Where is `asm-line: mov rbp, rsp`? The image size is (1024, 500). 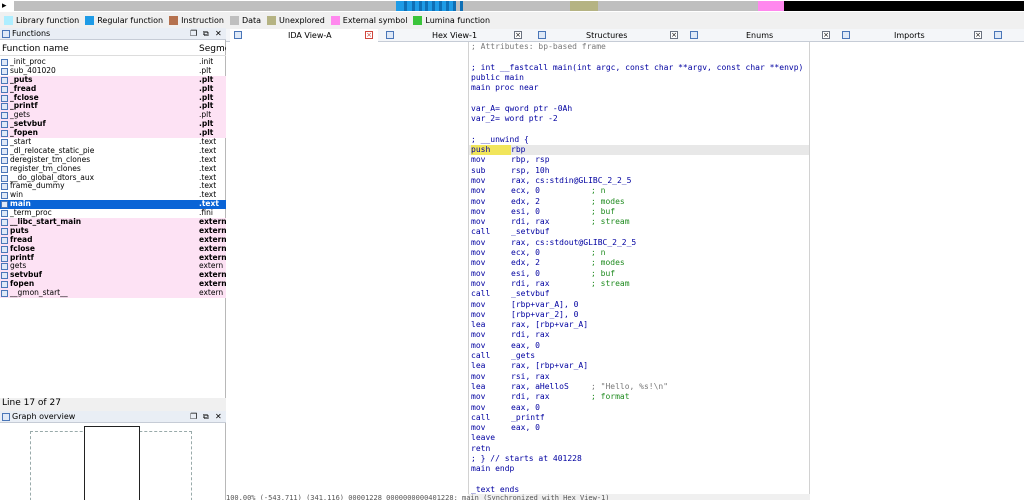
asm-line: mov rbp, rsp is located at coordinates (639, 160).